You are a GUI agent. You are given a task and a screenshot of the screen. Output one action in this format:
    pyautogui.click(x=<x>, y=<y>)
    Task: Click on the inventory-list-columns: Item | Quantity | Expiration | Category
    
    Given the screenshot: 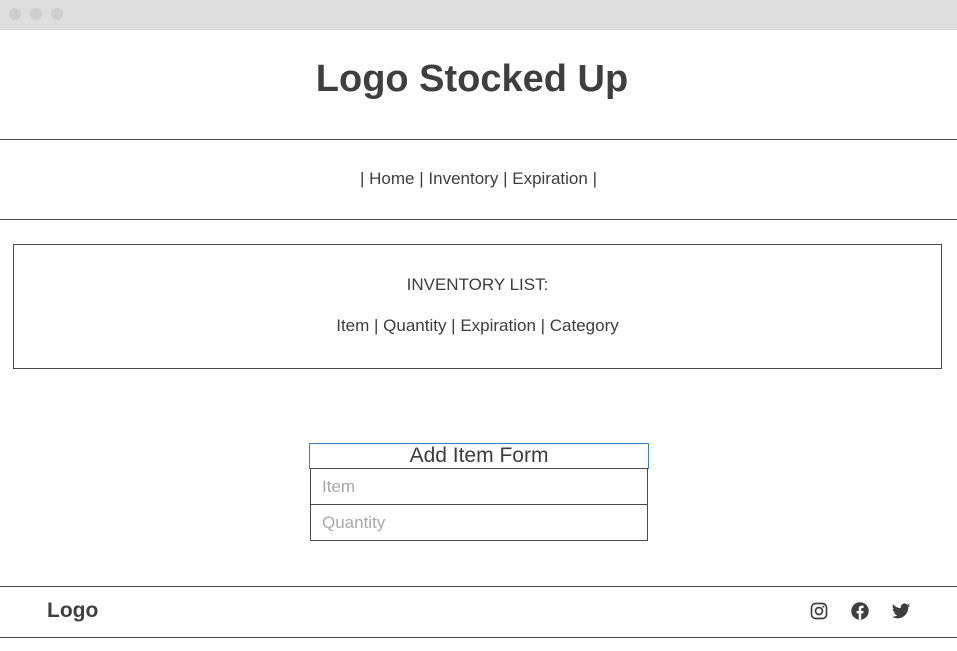 What is the action you would take?
    pyautogui.click(x=477, y=325)
    